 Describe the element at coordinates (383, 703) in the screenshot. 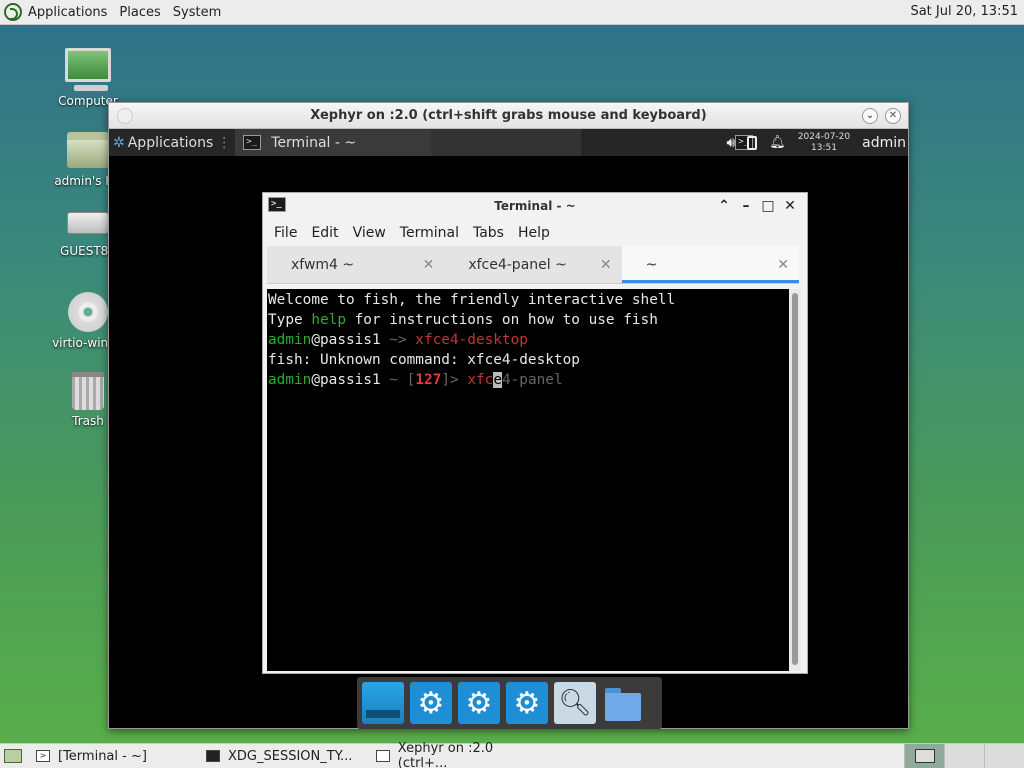

I see `screen-icon` at that location.